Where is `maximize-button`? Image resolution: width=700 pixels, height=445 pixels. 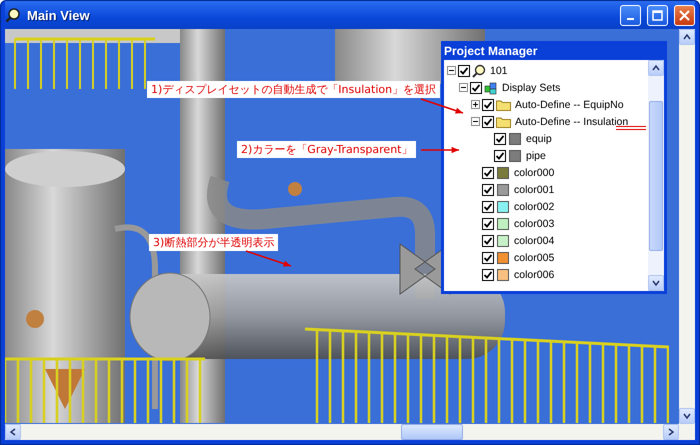
maximize-button is located at coordinates (657, 15).